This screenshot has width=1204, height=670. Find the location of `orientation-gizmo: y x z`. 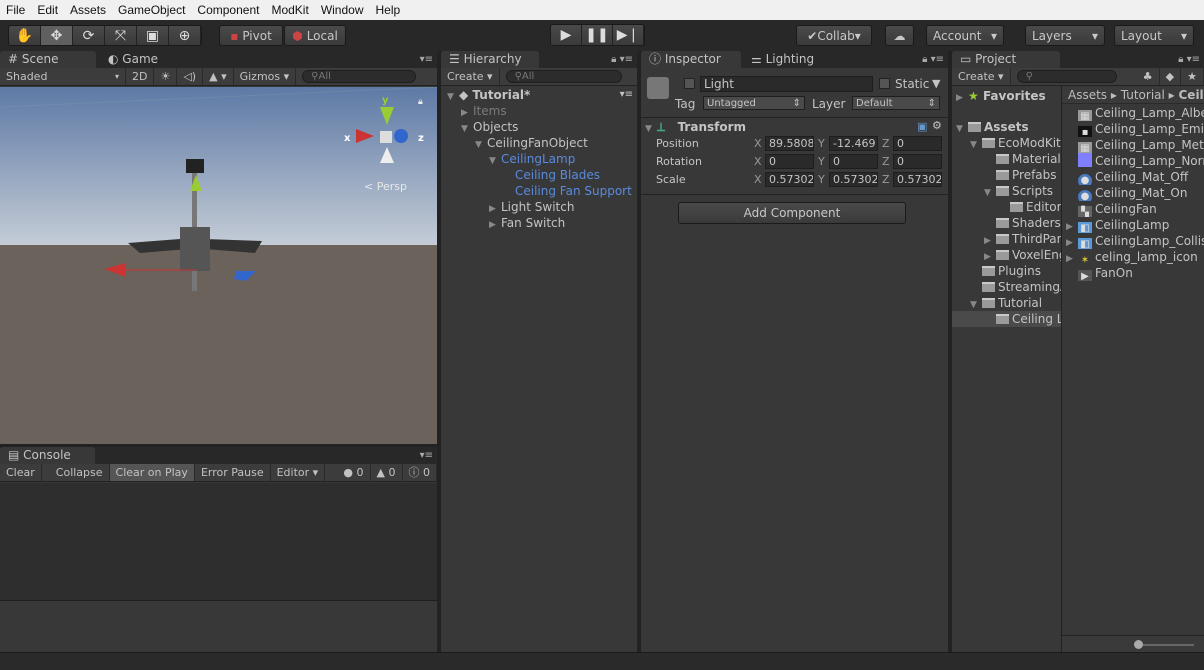

orientation-gizmo: y x z is located at coordinates (385, 133).